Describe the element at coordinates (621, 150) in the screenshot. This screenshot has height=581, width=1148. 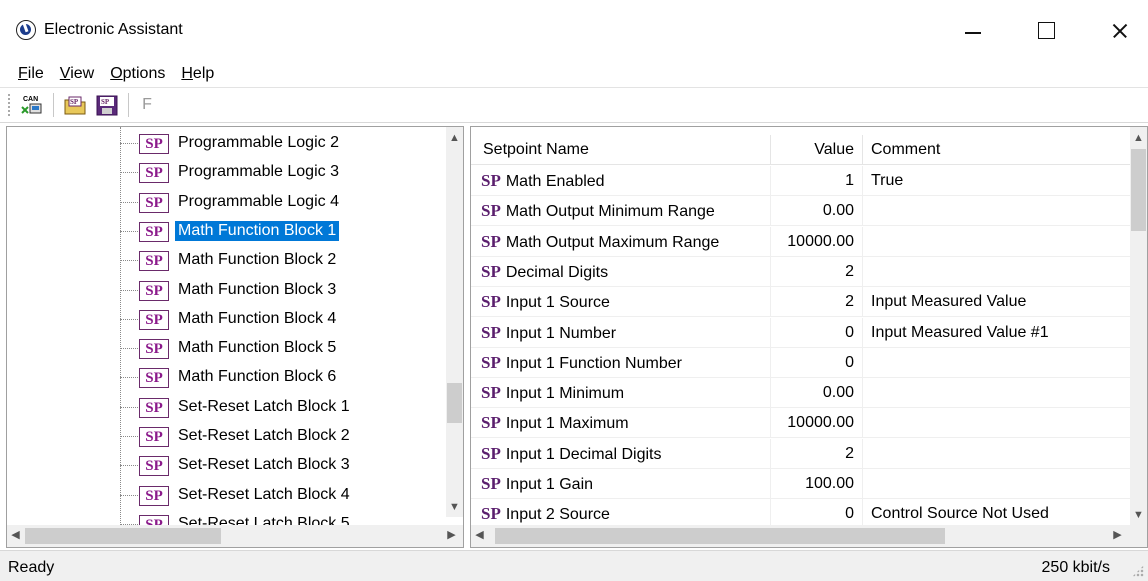
I see `column-header-setpoint-name: Setpoint Name` at that location.